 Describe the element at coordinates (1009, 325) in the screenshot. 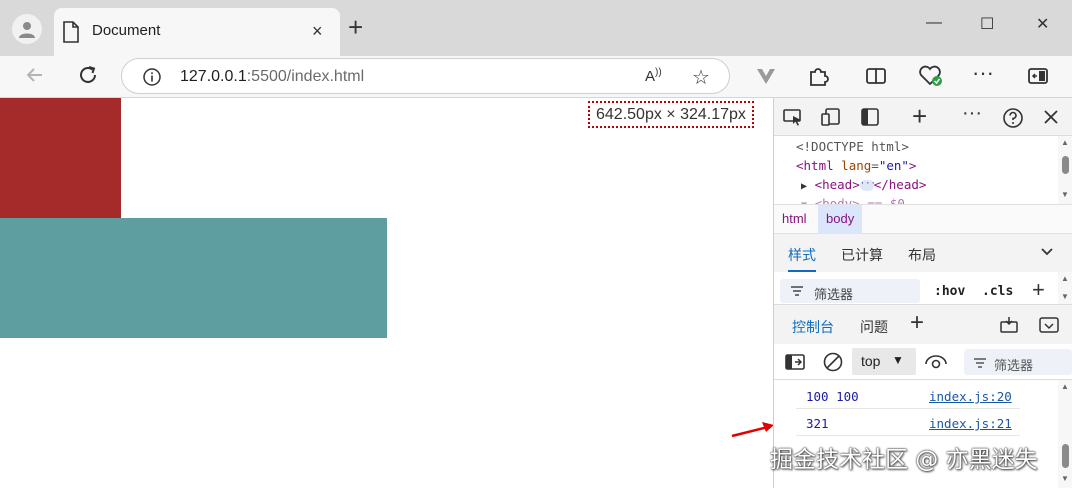

I see `dock-drawer-icon` at that location.